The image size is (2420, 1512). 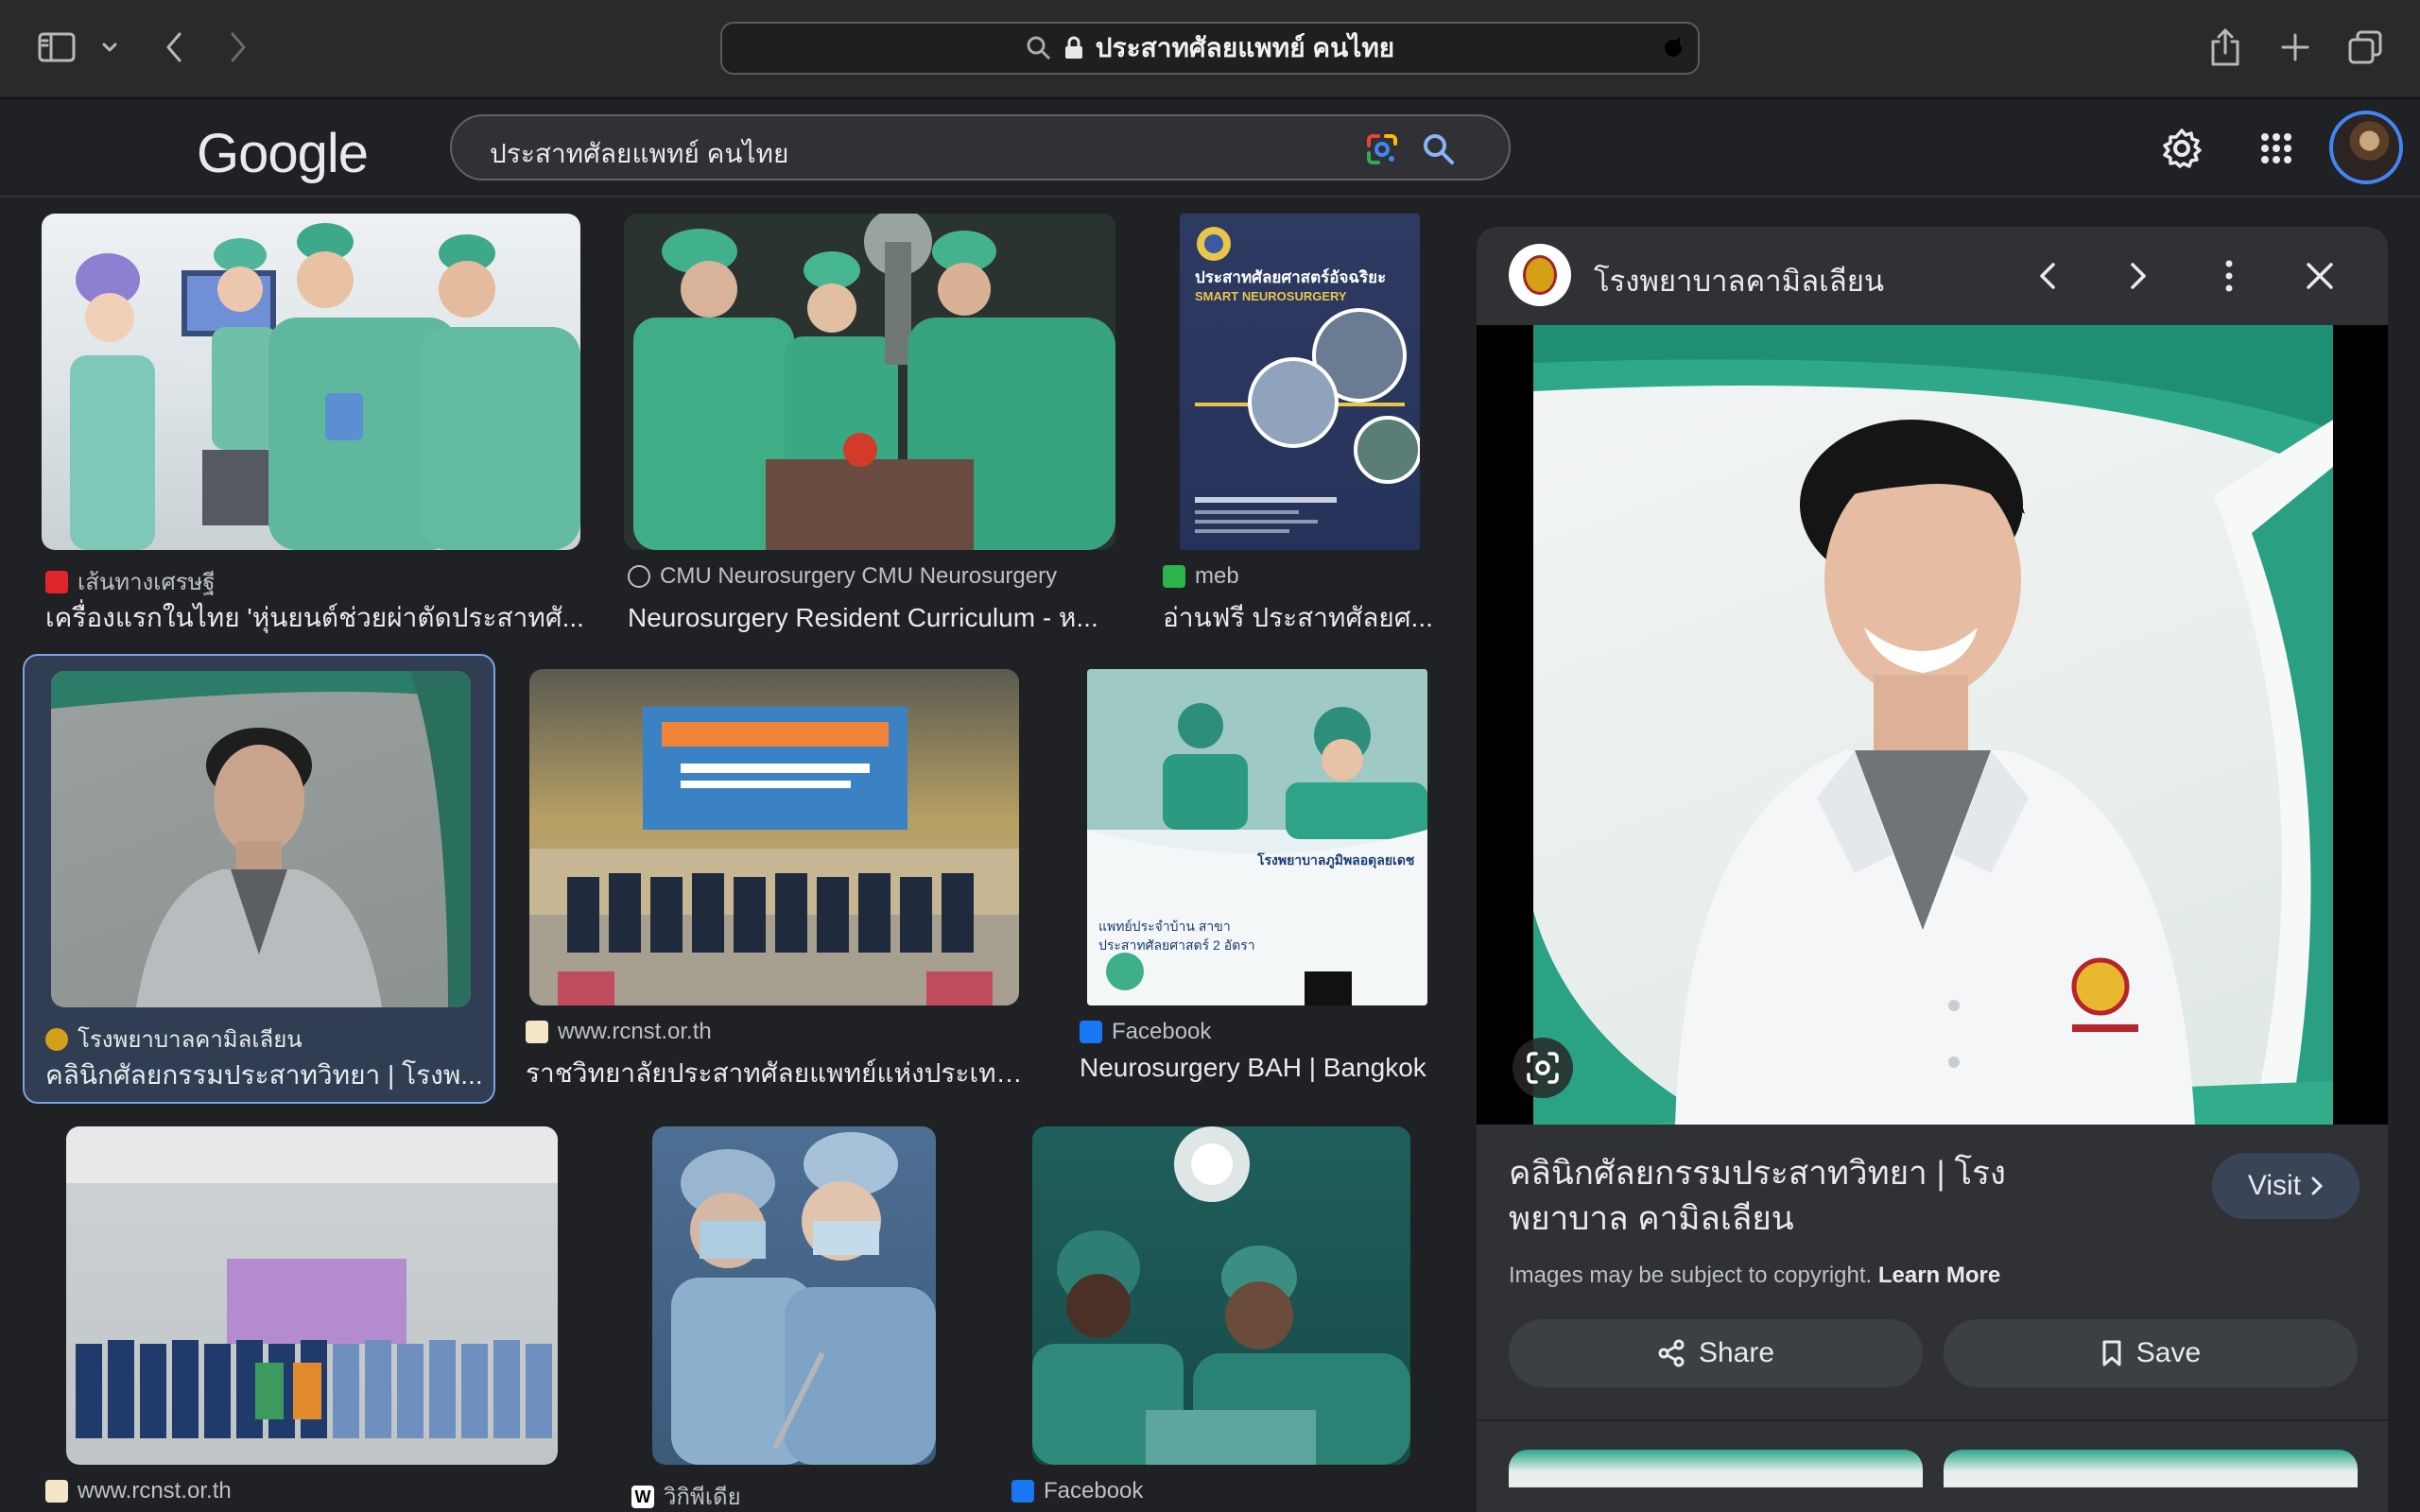 I want to click on tab-overview-icon, so click(x=2366, y=47).